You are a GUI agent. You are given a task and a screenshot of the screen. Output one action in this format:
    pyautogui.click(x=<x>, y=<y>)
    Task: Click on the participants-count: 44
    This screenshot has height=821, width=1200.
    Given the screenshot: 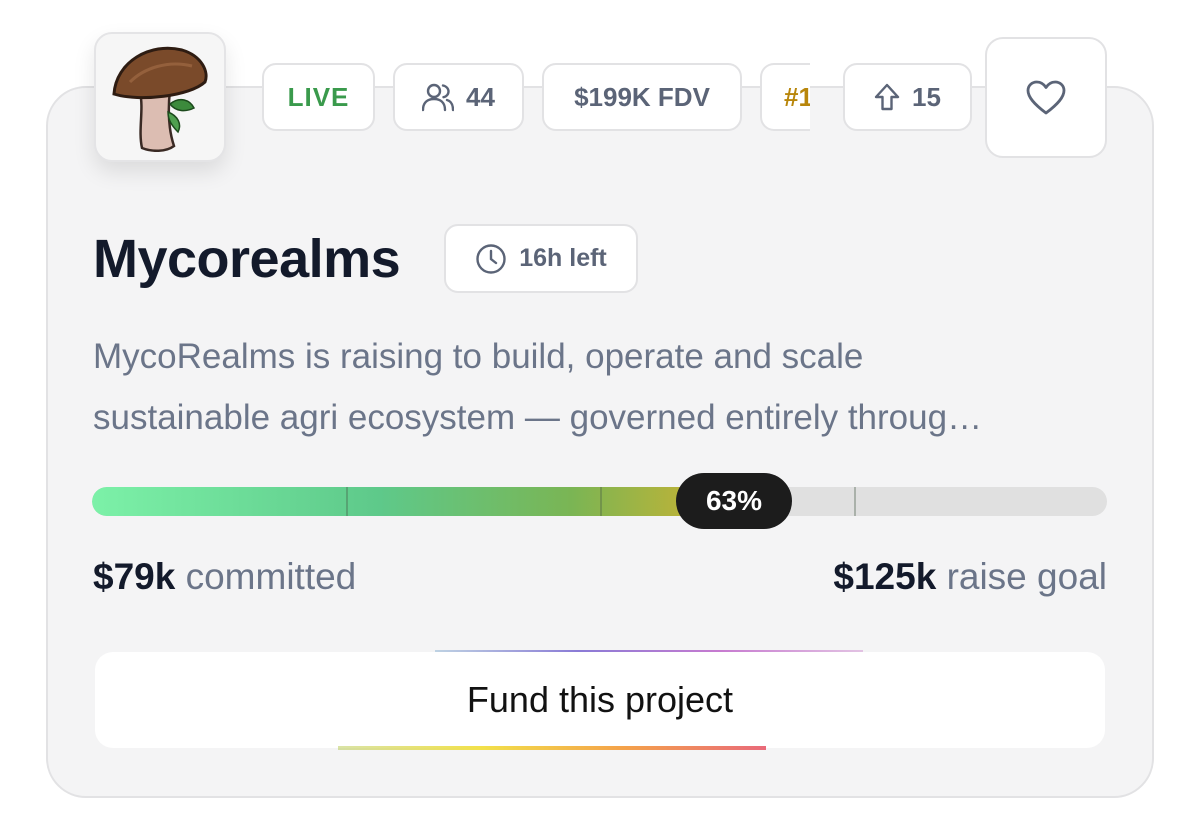 What is the action you would take?
    pyautogui.click(x=480, y=96)
    